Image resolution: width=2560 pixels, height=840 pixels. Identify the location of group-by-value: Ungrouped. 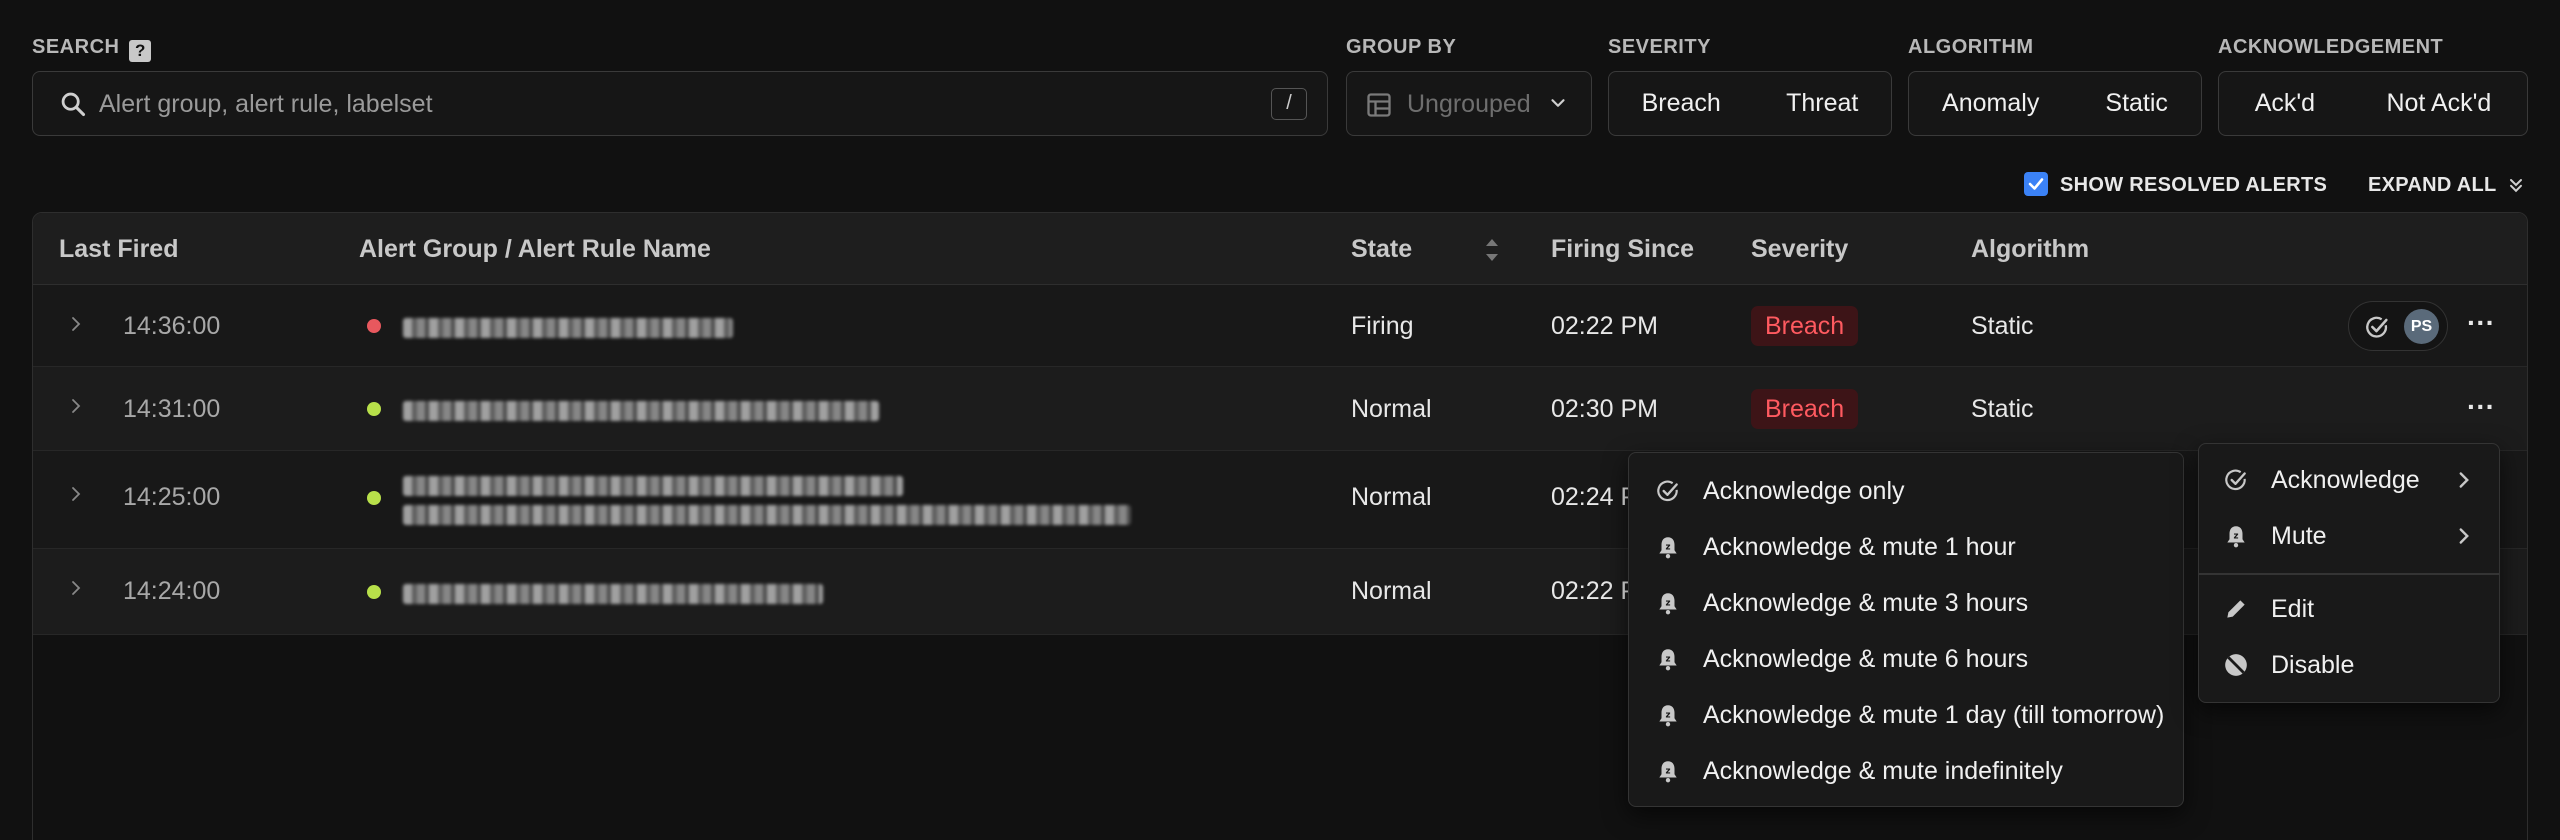
(1469, 104).